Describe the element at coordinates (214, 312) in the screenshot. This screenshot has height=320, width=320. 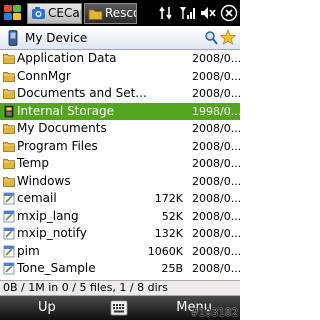
I see `watermark-text: #193102` at that location.